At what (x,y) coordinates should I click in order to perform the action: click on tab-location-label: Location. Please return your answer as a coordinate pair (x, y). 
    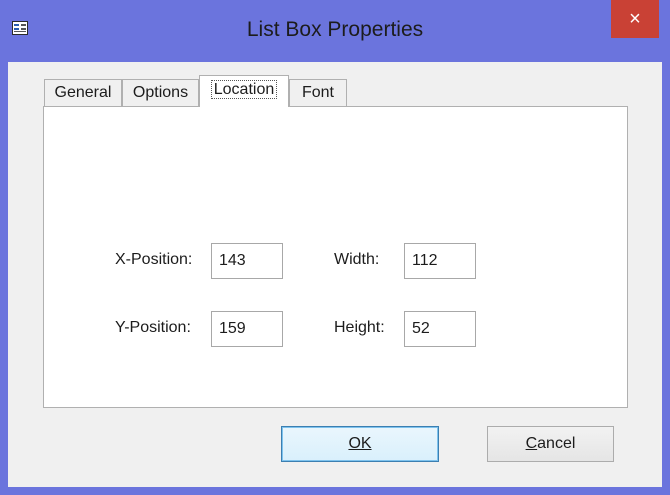
    Looking at the image, I should click on (244, 89).